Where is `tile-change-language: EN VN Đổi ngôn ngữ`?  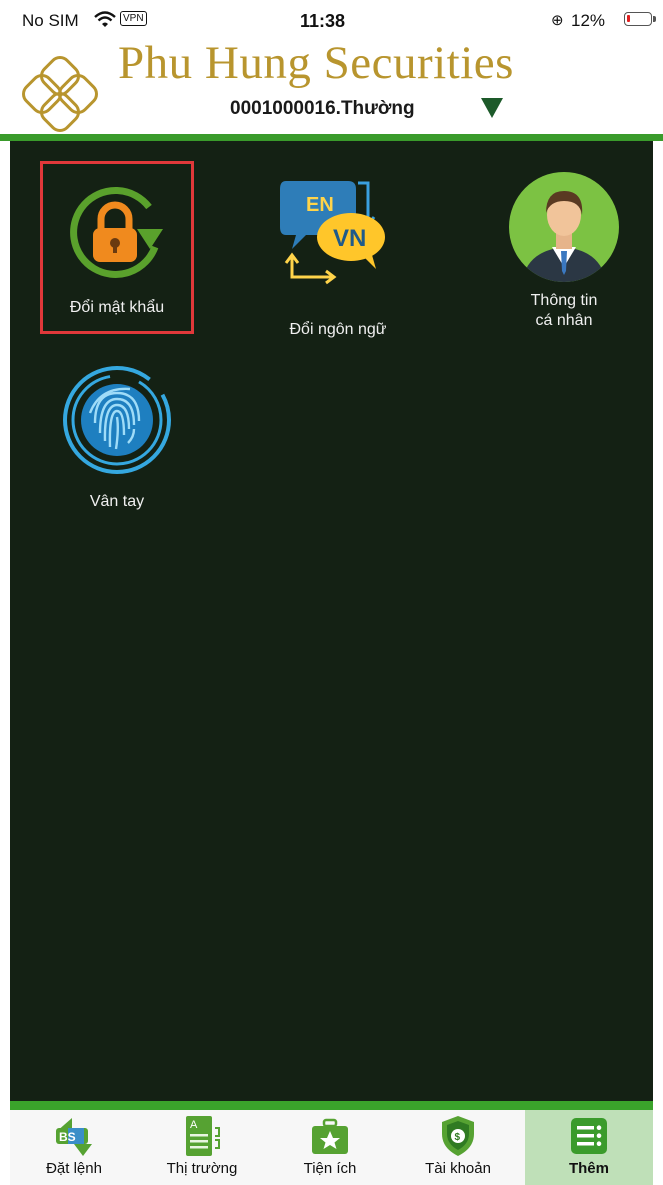
tile-change-language: EN VN Đổi ngôn ngữ is located at coordinates (338, 249).